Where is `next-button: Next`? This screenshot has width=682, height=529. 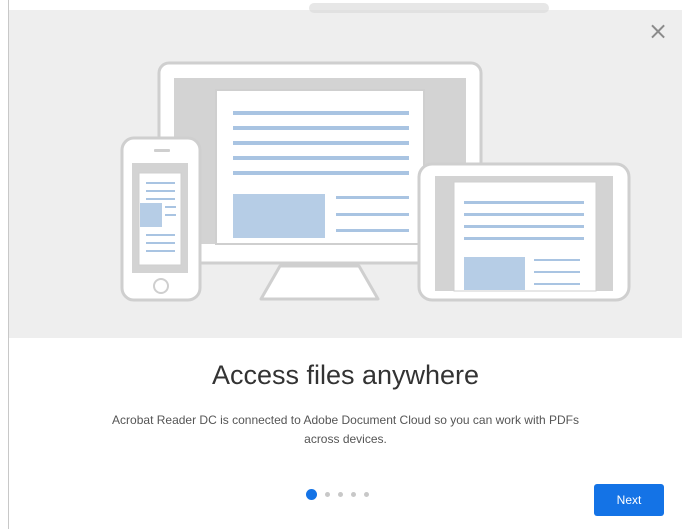
next-button: Next is located at coordinates (629, 500).